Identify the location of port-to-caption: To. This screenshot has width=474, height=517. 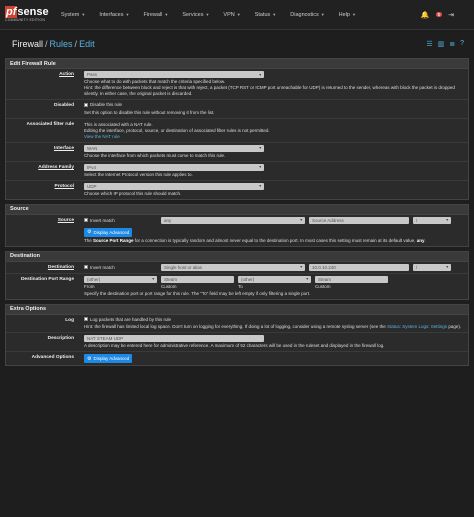
(240, 286).